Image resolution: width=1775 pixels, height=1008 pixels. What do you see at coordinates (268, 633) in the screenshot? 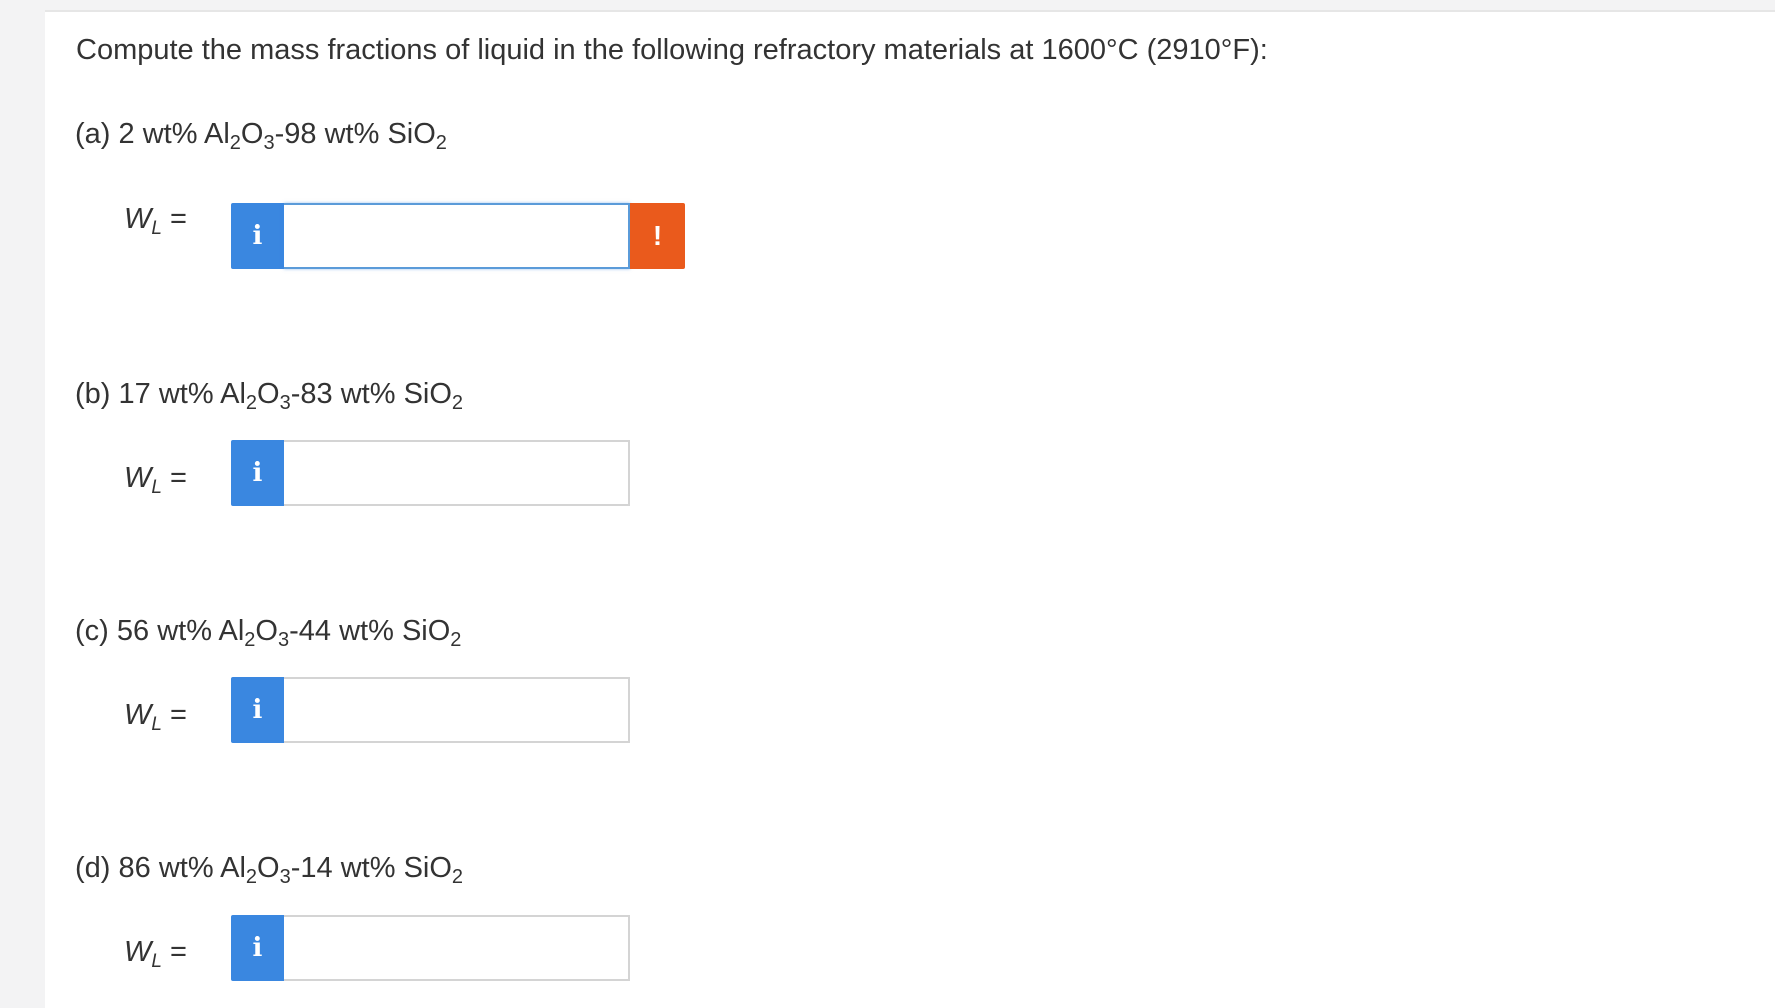
I see `part-c-title: (c) 56 wt% Al2O3-44 wt% SiO2` at bounding box center [268, 633].